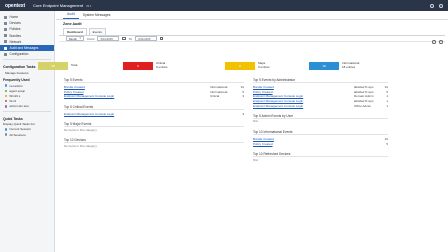 This screenshot has width=448, height=252. What do you see at coordinates (6, 106) in the screenshot?
I see `device-icon` at bounding box center [6, 106].